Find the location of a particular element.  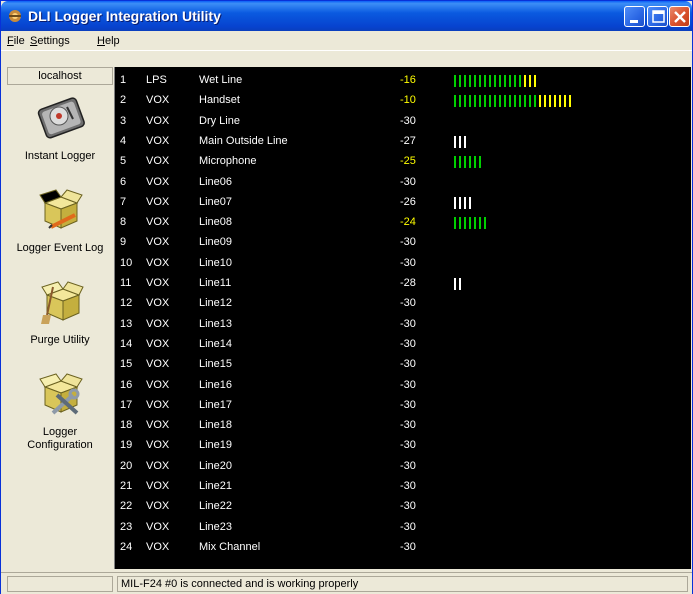

channel-number: 12 is located at coordinates (126, 303).